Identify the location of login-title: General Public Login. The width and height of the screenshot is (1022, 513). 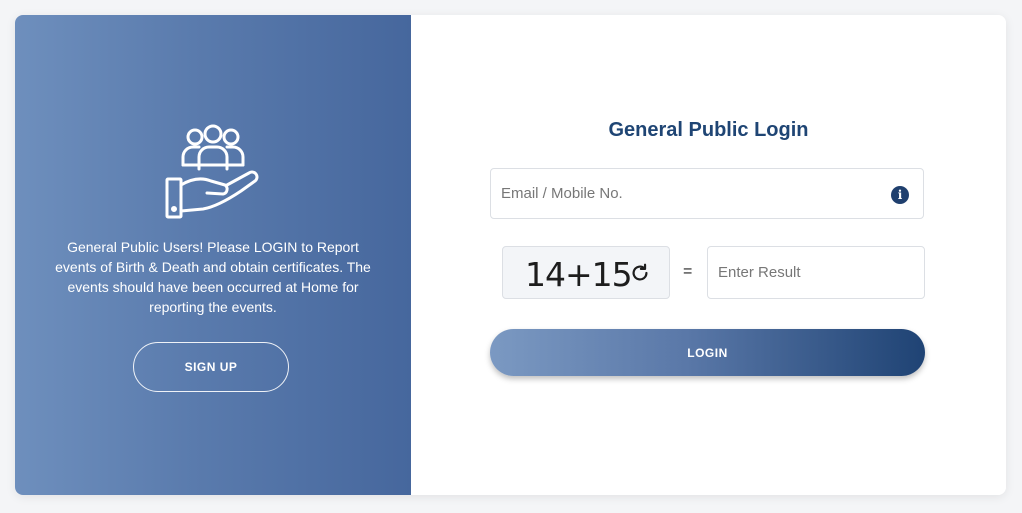
(708, 130).